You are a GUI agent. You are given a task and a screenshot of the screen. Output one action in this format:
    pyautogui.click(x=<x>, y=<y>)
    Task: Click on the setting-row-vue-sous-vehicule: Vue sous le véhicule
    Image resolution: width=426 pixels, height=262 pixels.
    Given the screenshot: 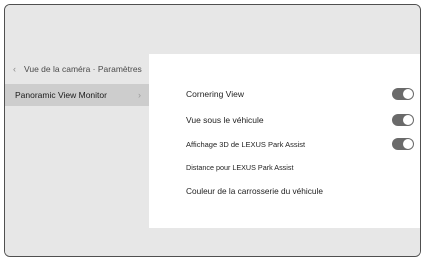 What is the action you would take?
    pyautogui.click(x=300, y=120)
    